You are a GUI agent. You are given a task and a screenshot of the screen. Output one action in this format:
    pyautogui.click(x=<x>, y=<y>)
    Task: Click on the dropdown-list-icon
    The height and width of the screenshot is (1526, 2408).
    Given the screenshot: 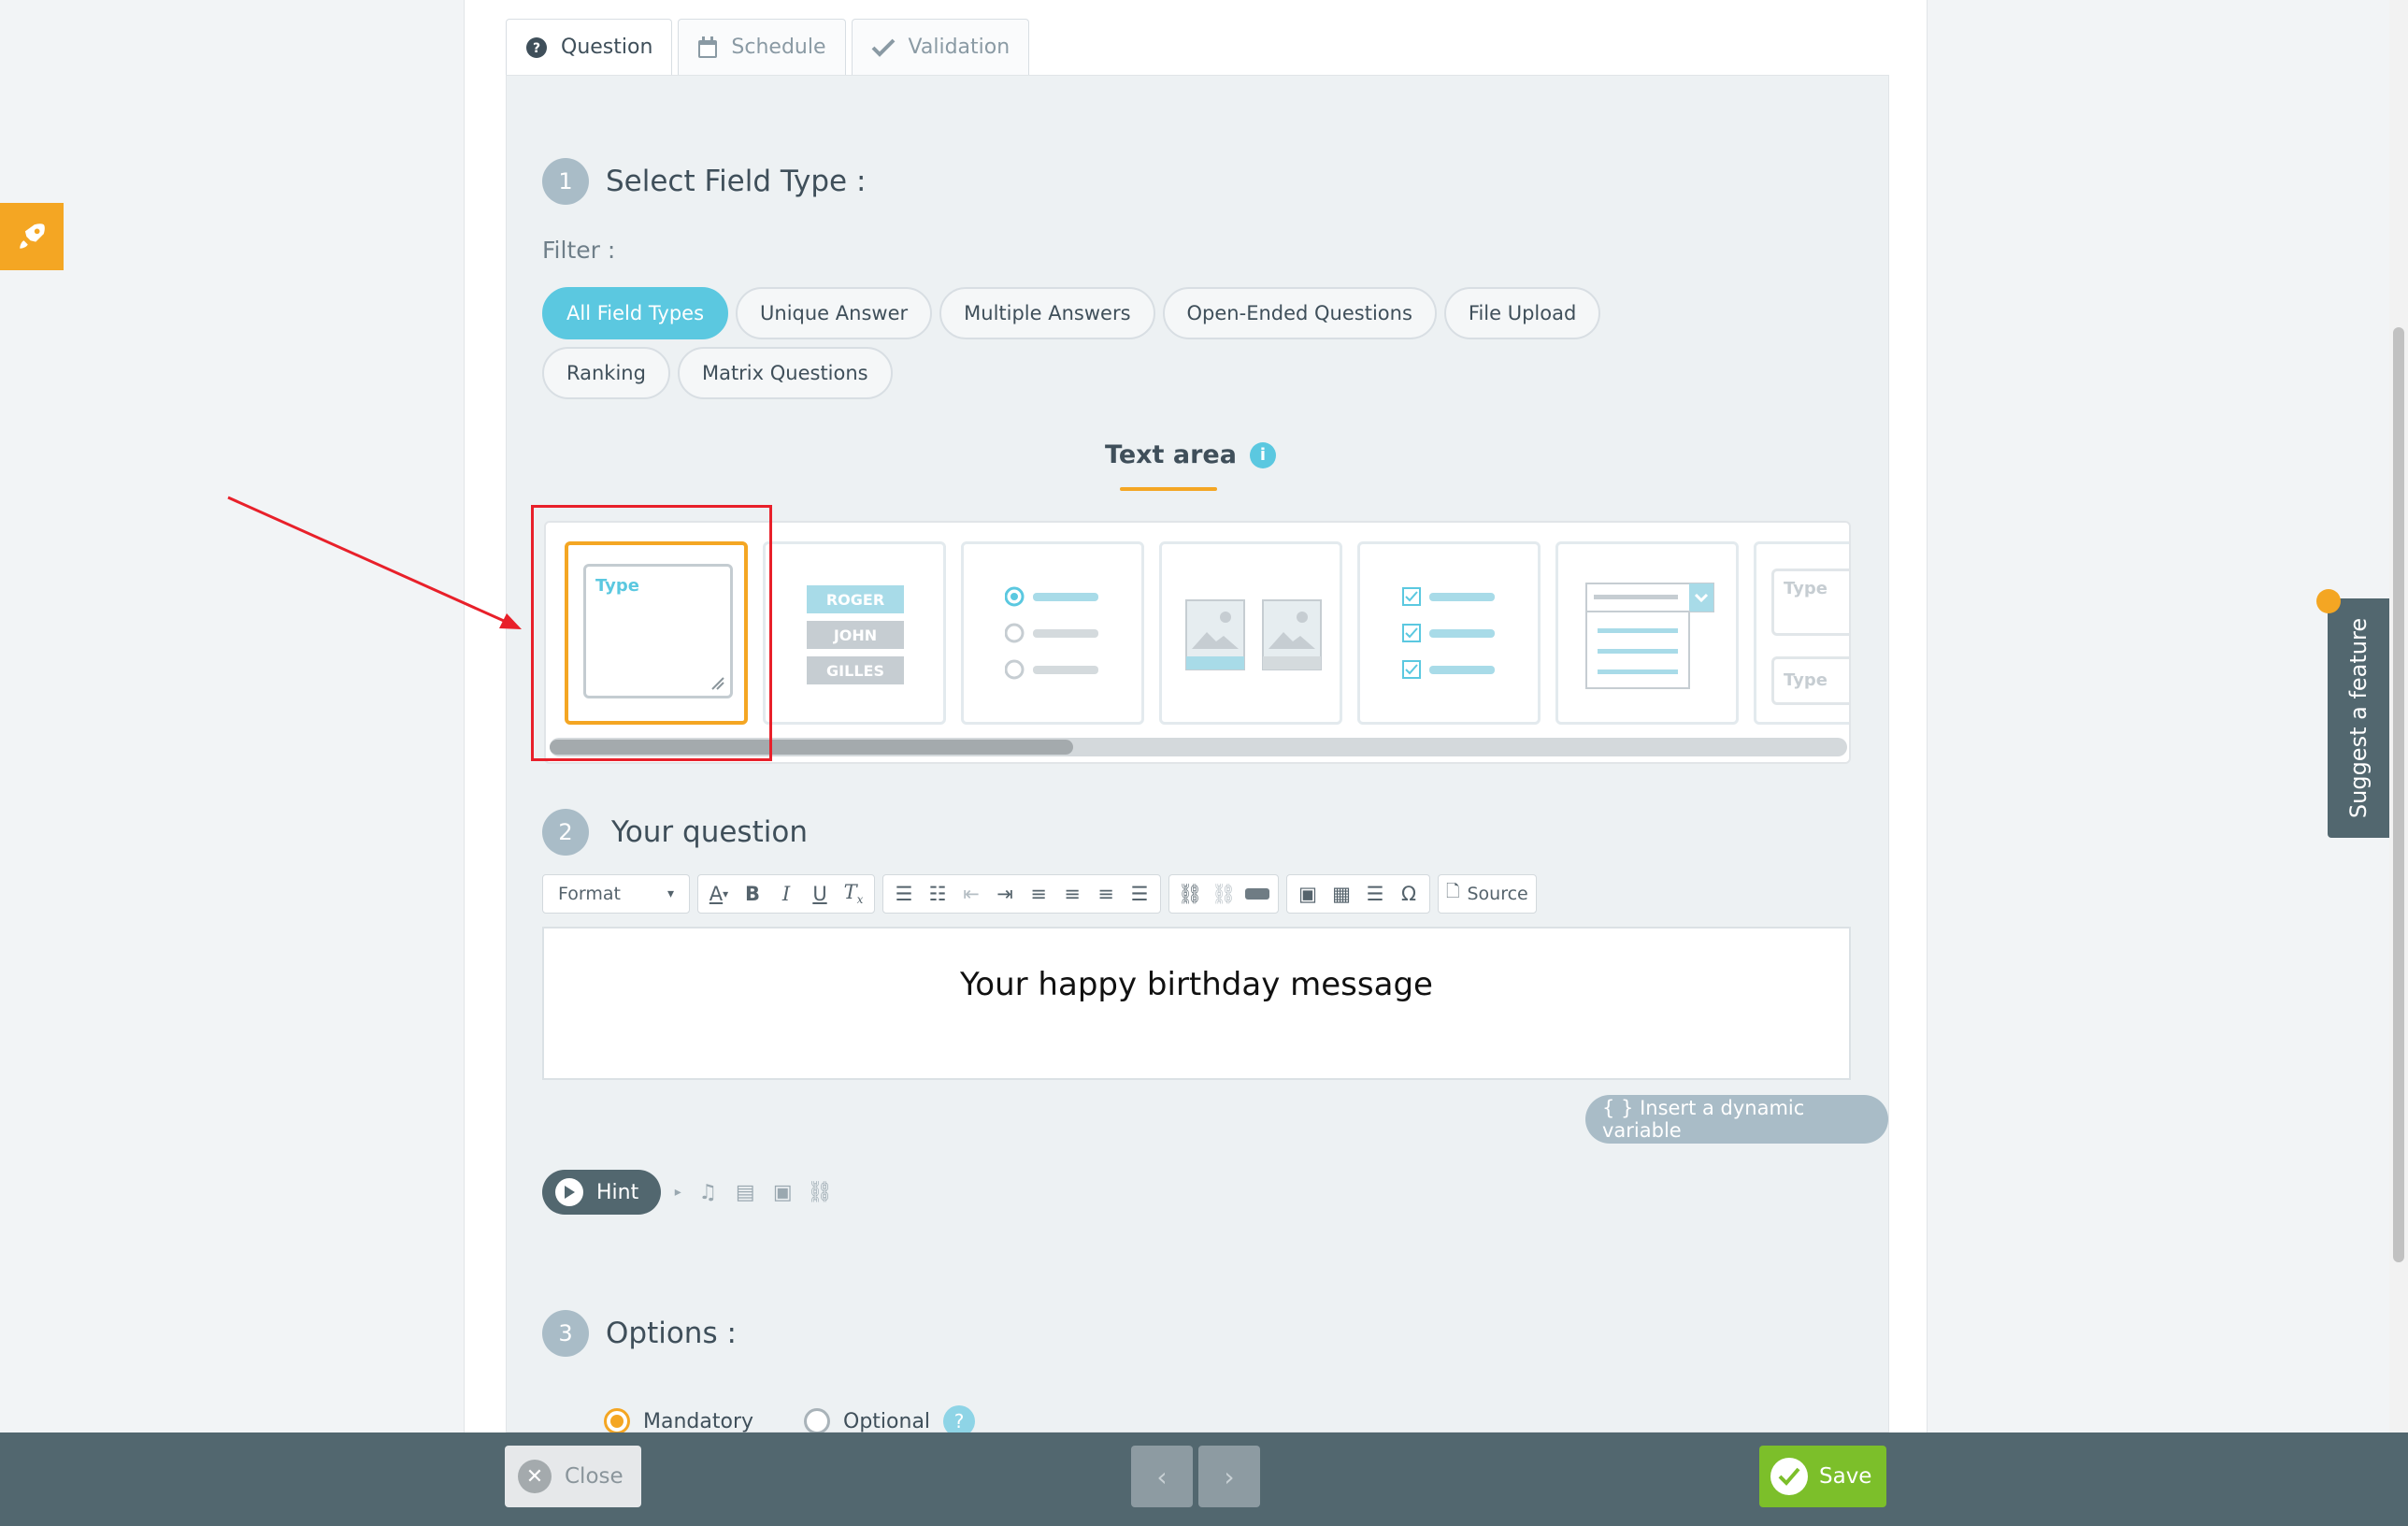 What is the action you would take?
    pyautogui.click(x=1649, y=636)
    